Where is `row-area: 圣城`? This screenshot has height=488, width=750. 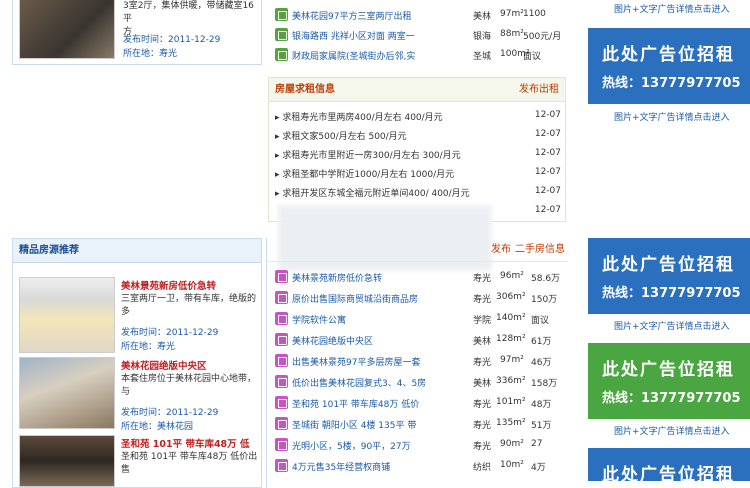 row-area: 圣城 is located at coordinates (482, 57).